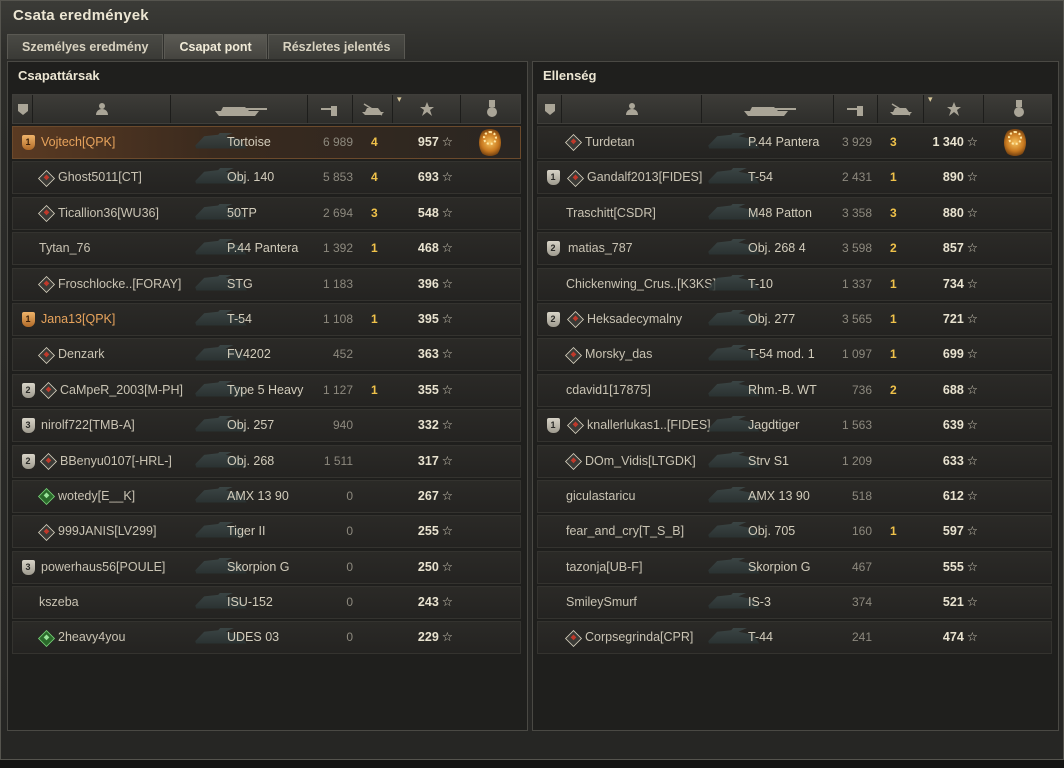 The height and width of the screenshot is (768, 1064). I want to click on player-name: giculastaricu, so click(600, 496).